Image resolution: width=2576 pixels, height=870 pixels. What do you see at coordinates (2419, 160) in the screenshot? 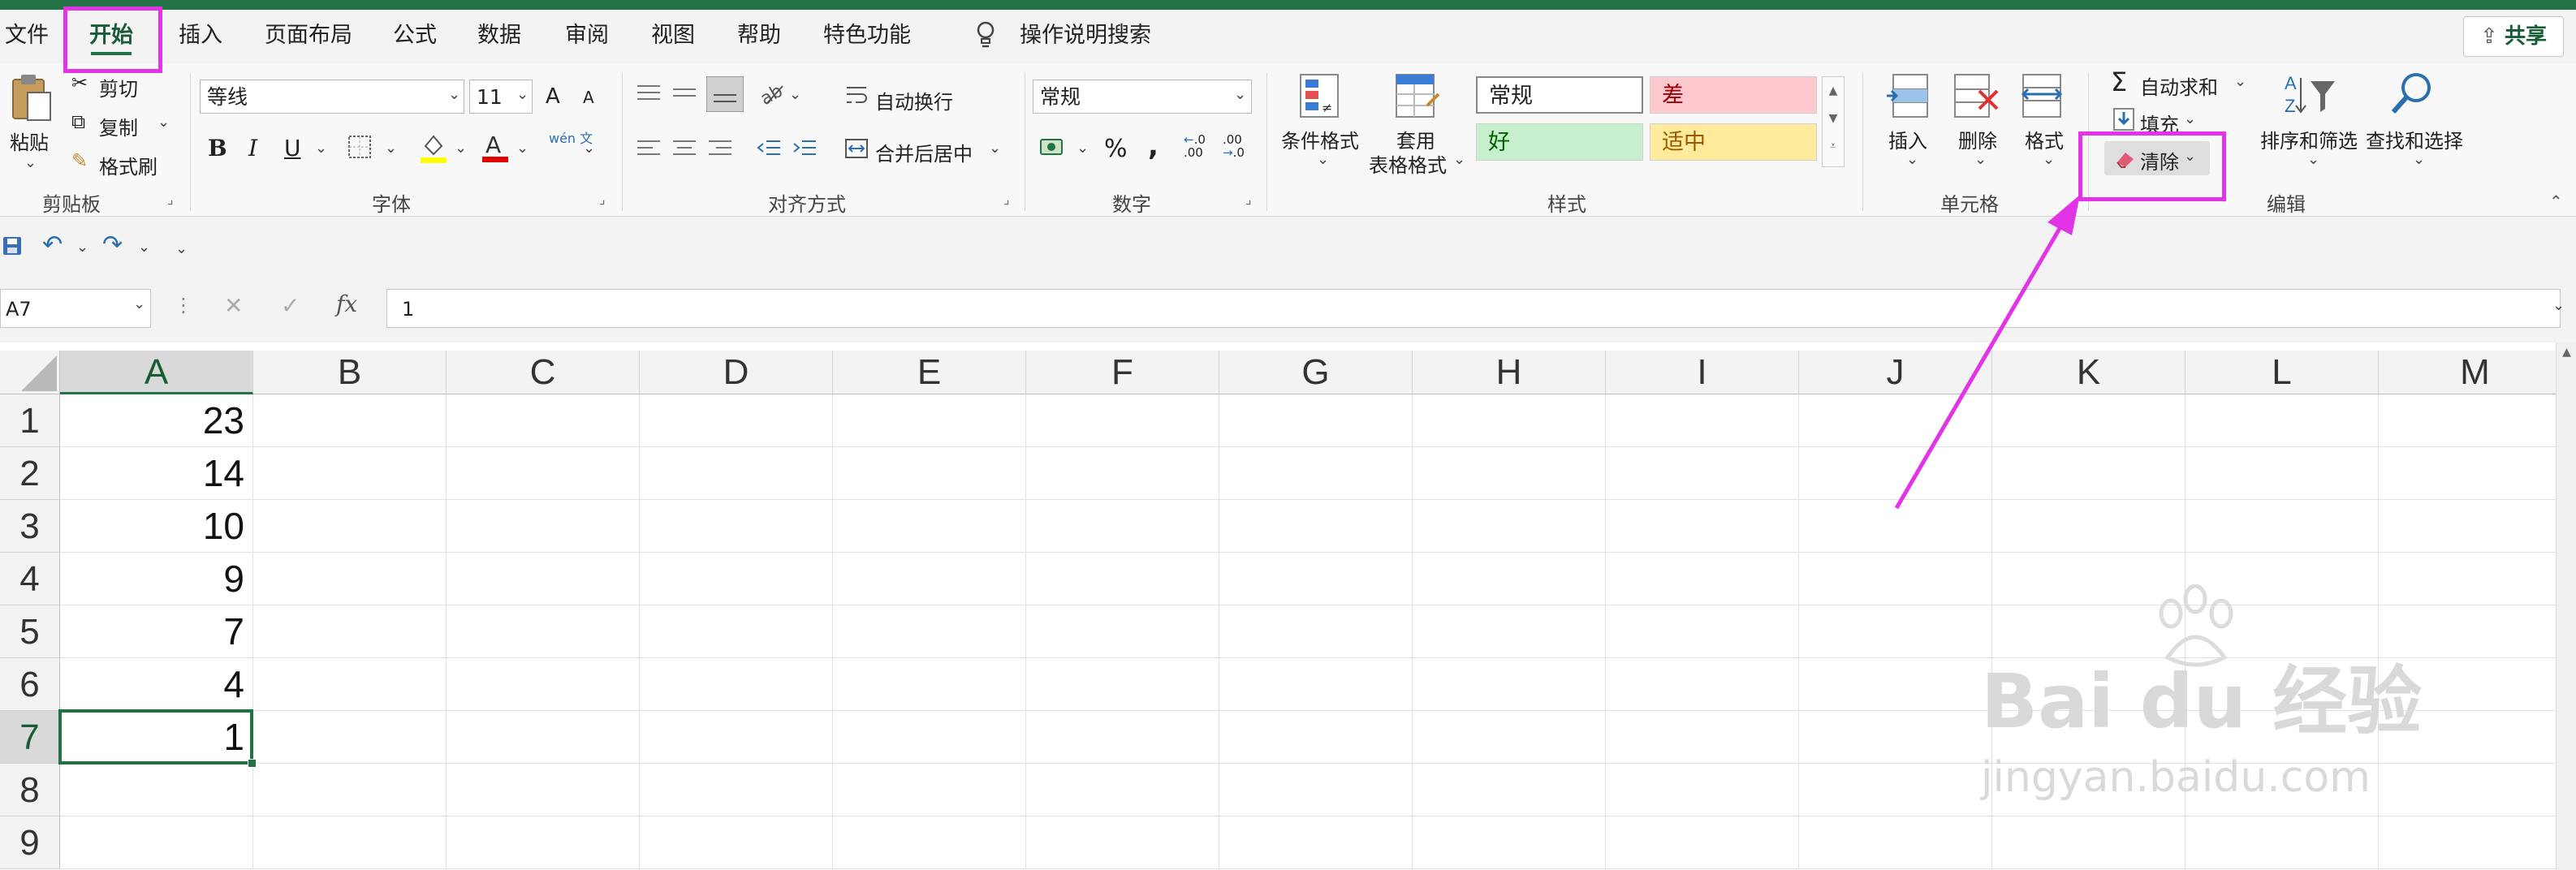
I see `find-select-dropdown-icon: ⌄` at bounding box center [2419, 160].